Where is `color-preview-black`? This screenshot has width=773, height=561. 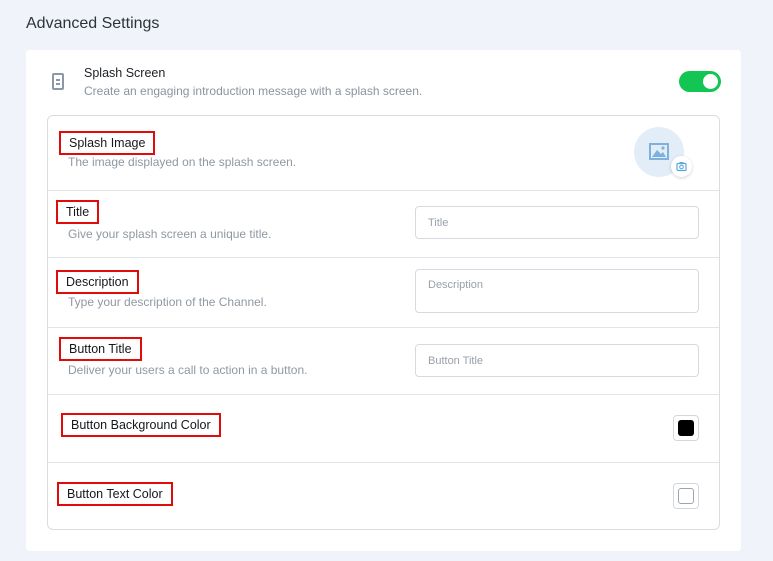 color-preview-black is located at coordinates (686, 428).